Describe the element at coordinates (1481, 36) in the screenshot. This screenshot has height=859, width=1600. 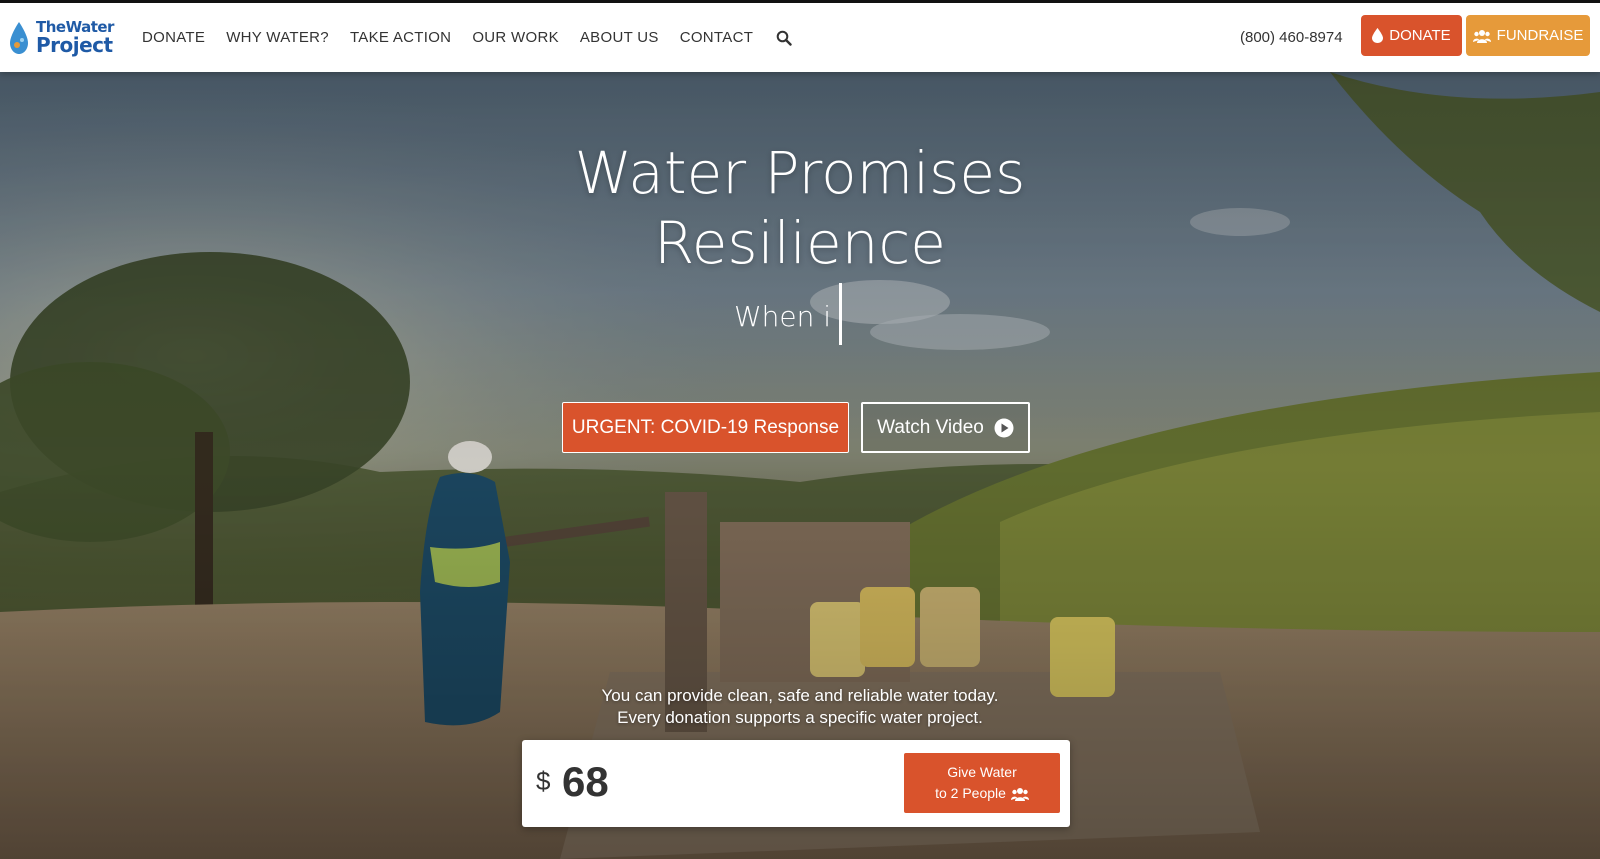
I see `group-icon` at that location.